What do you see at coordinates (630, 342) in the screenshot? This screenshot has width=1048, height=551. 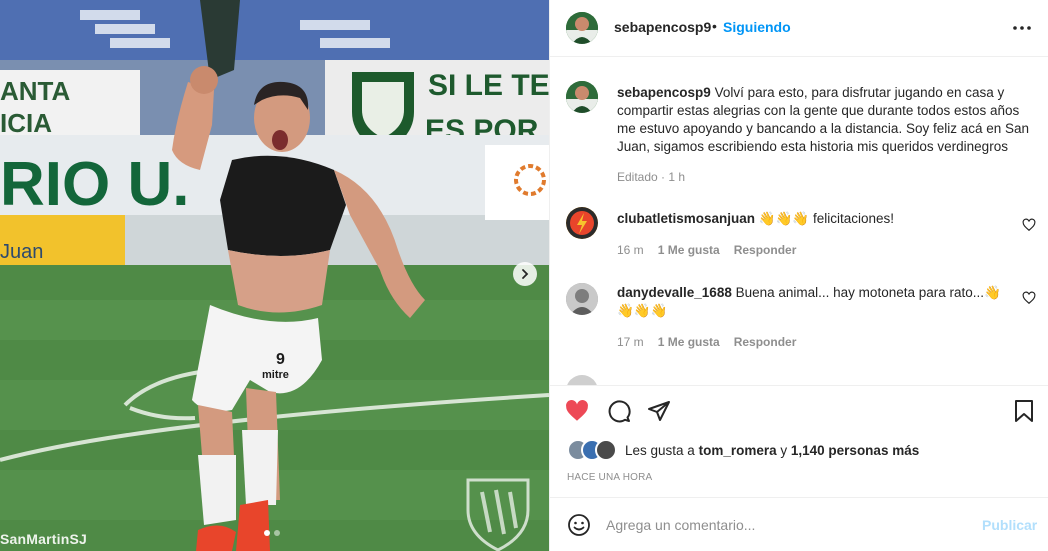 I see `comment-time: 17 m` at bounding box center [630, 342].